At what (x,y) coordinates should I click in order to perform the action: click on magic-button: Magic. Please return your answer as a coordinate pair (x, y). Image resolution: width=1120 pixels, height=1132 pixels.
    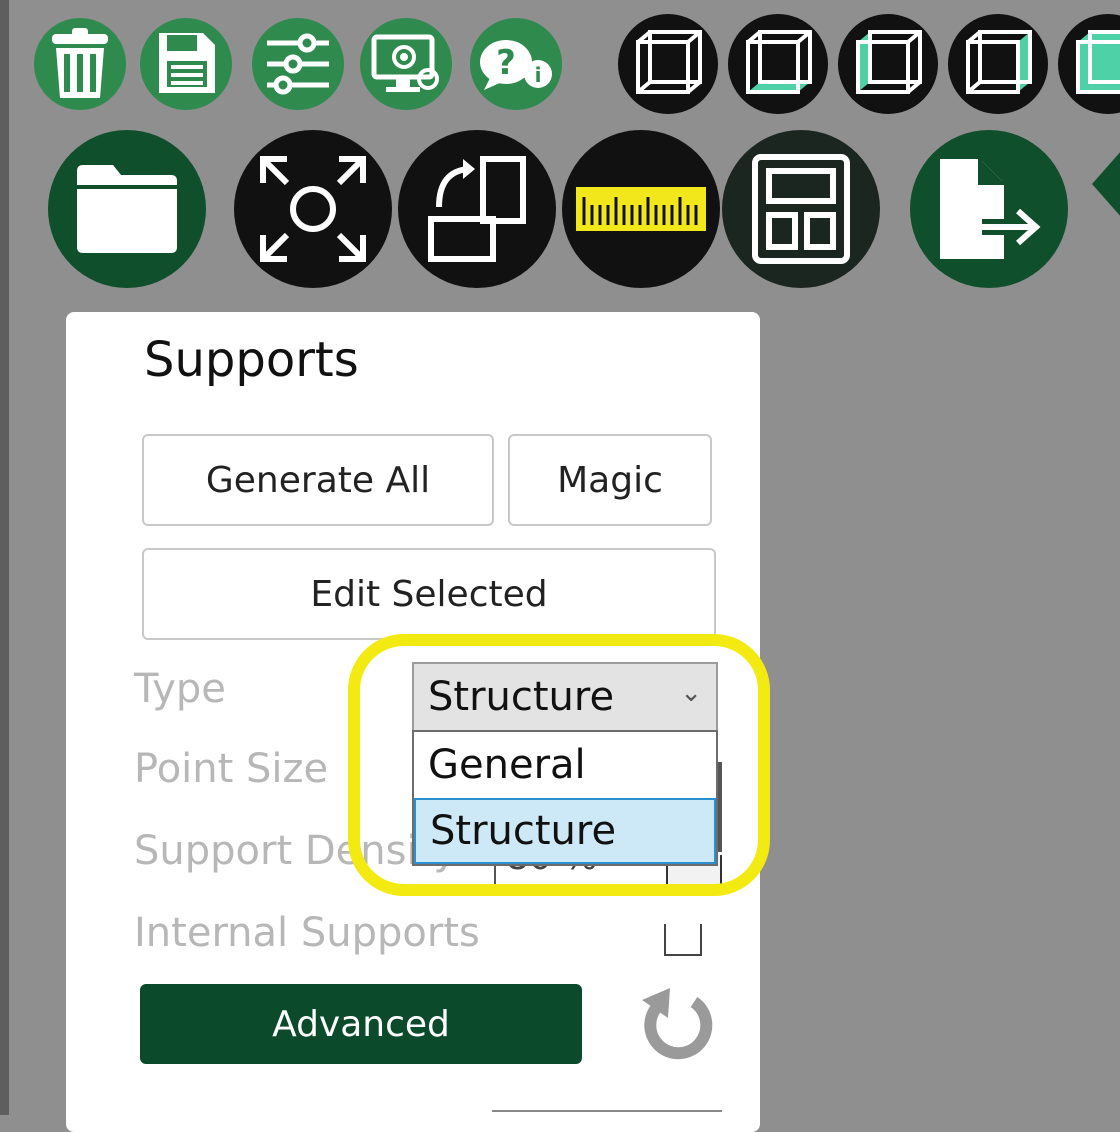
    Looking at the image, I should click on (610, 480).